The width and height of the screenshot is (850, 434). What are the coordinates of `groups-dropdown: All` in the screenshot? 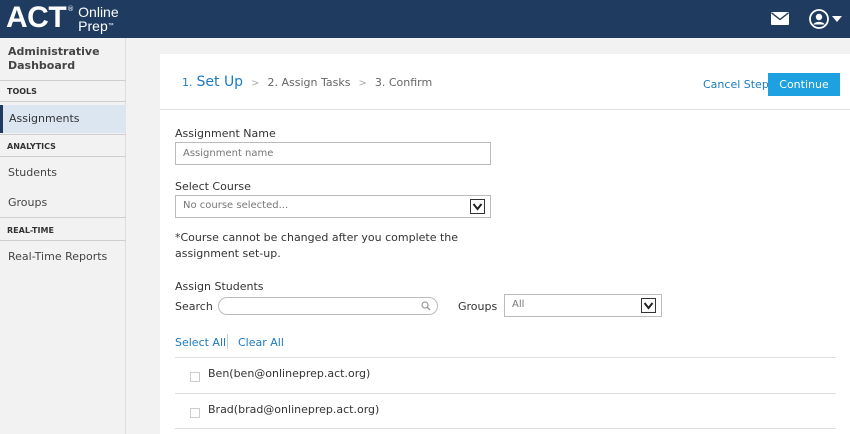 It's located at (583, 305).